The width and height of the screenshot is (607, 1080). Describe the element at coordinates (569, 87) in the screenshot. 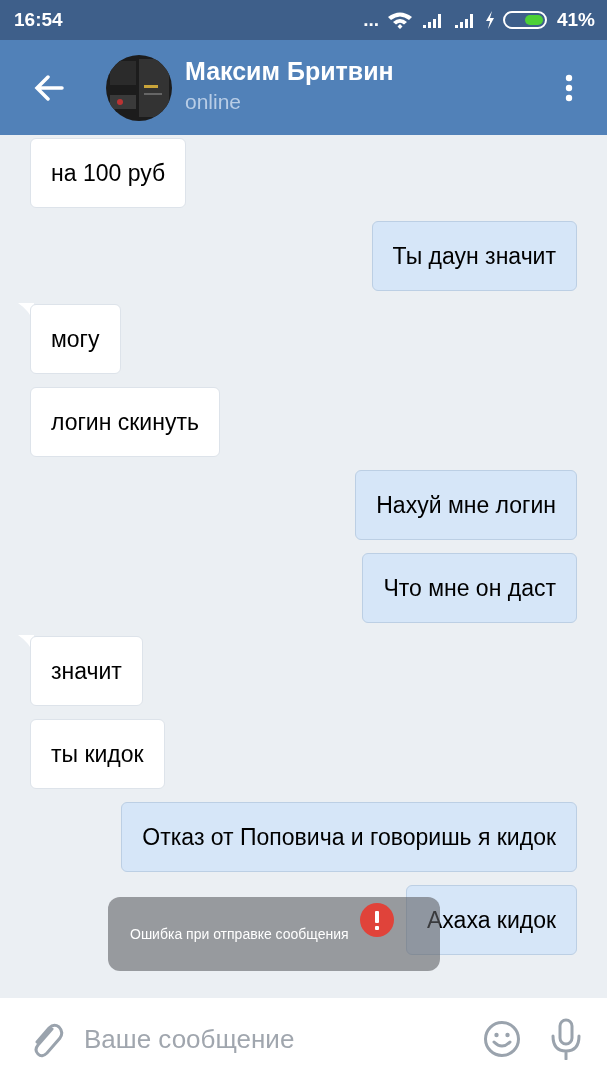

I see `menu-icon` at that location.